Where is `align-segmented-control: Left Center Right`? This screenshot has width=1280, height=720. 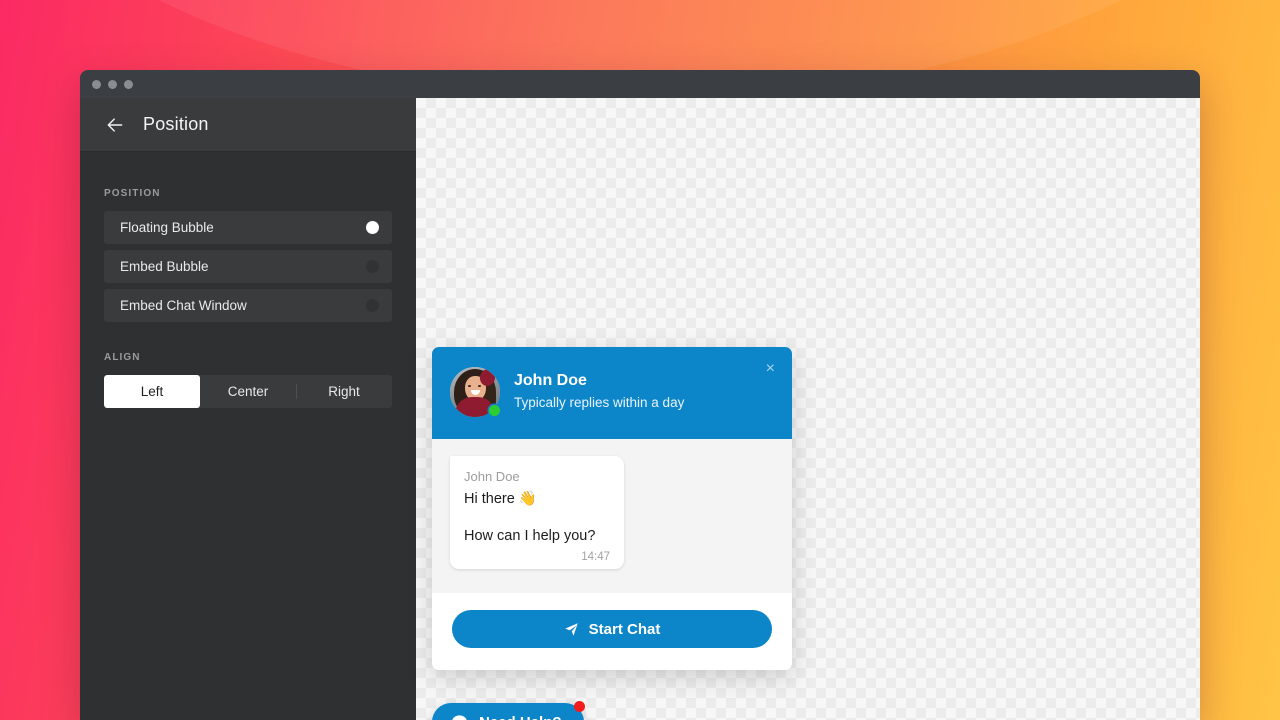
align-segmented-control: Left Center Right is located at coordinates (248, 391).